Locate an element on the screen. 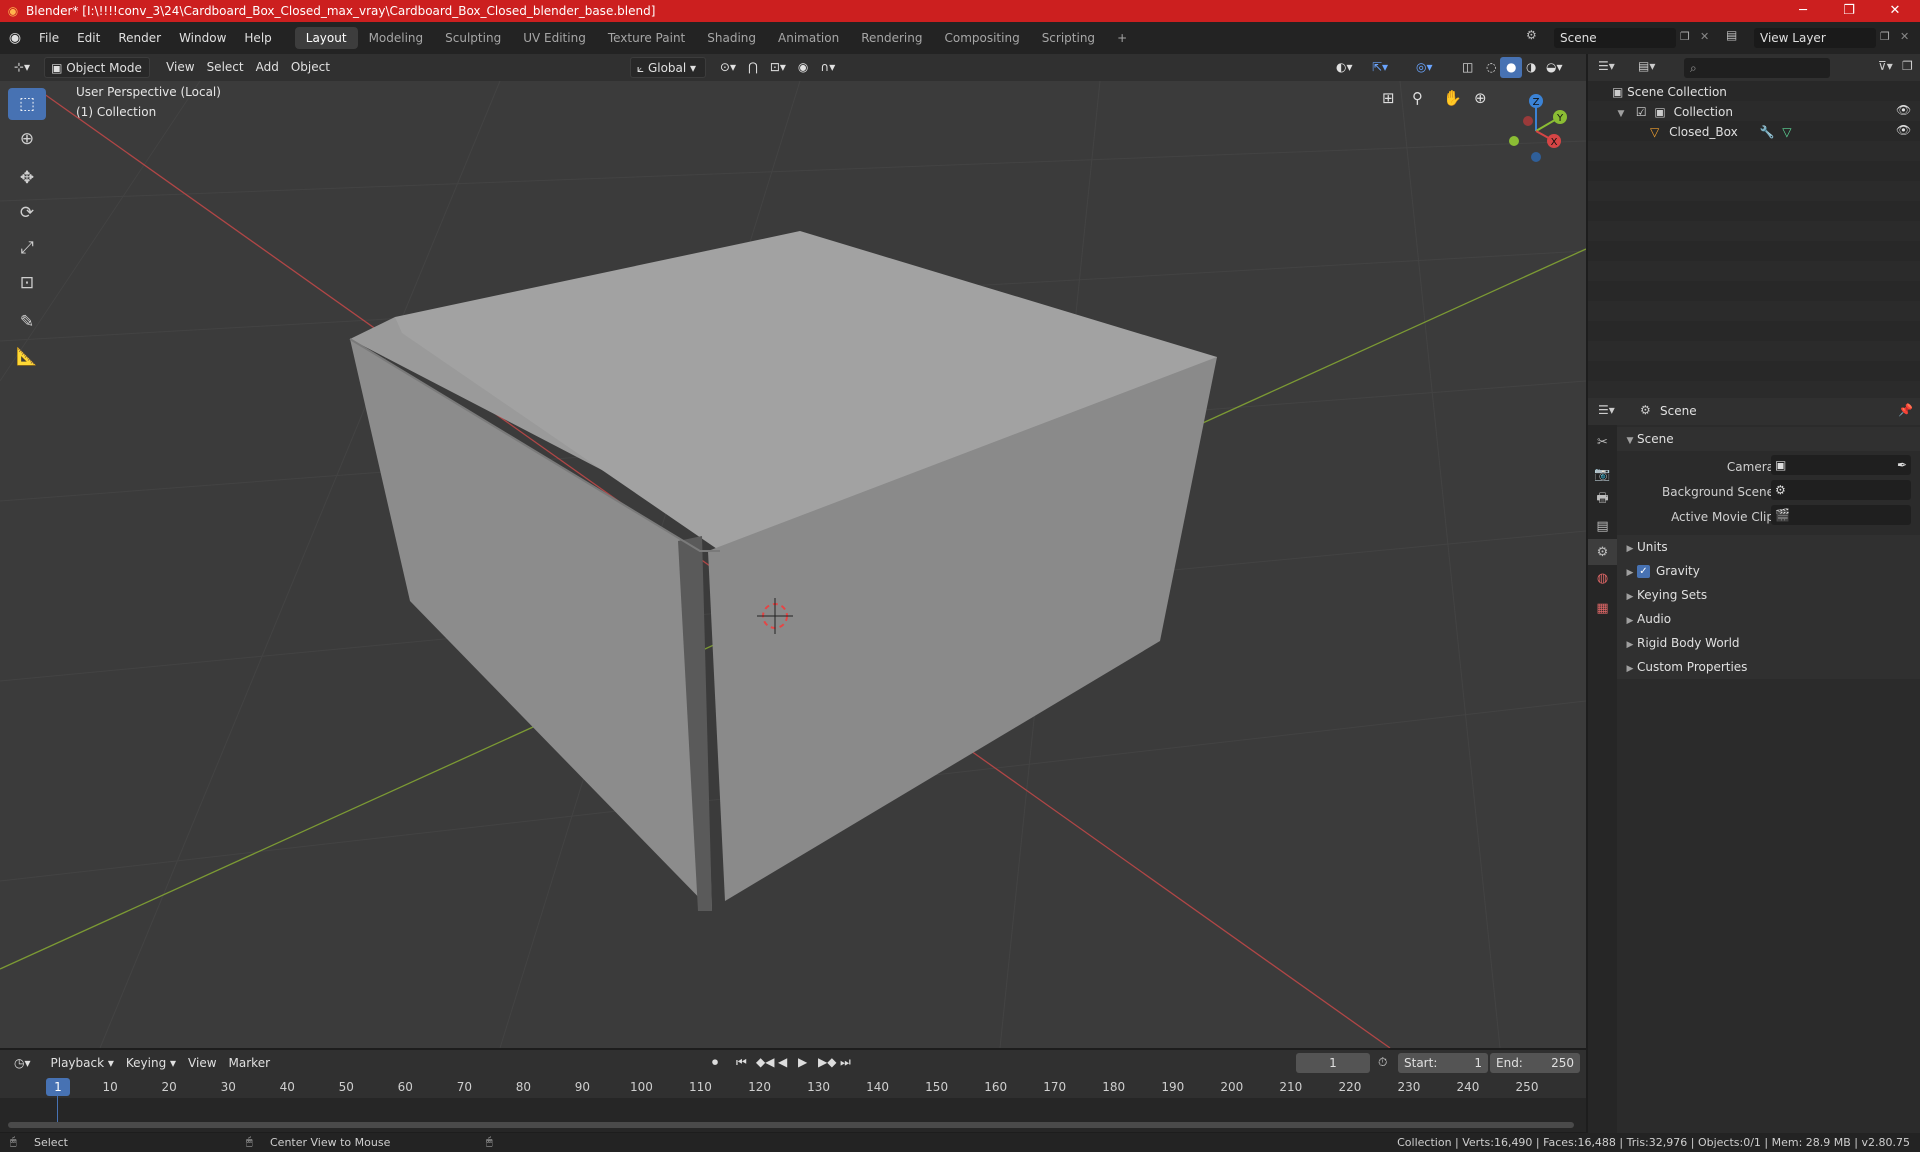 This screenshot has height=1152, width=1920. overlays-toggle-icon: ◎▾ is located at coordinates (1424, 67).